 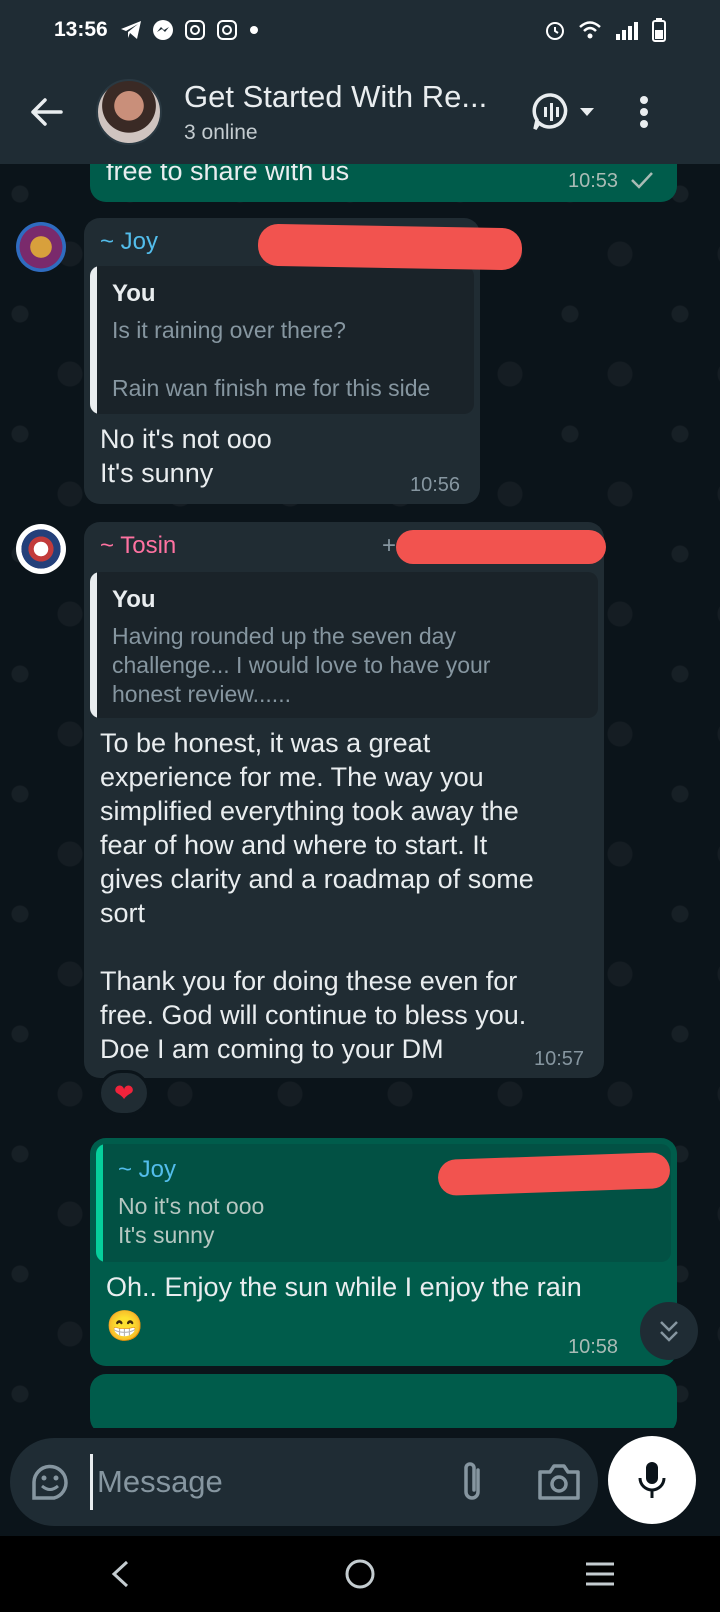 I want to click on double-chevron-down-icon, so click(x=669, y=1331).